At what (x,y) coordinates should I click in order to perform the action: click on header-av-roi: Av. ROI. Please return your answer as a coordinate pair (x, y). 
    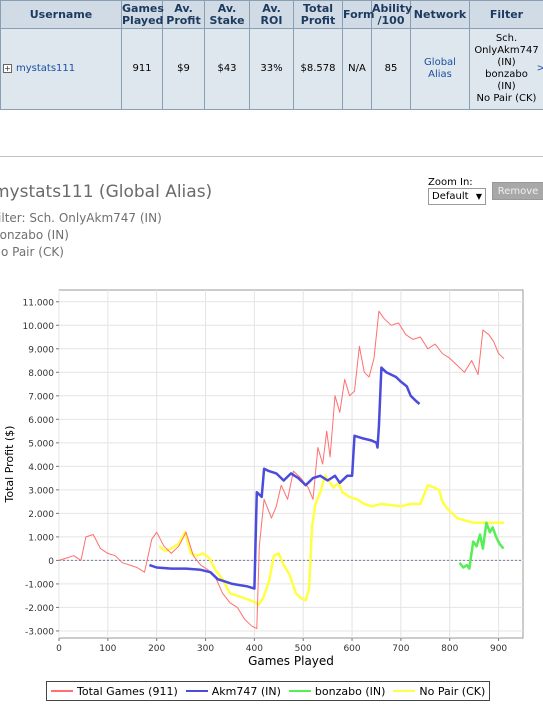
    Looking at the image, I should click on (271, 14).